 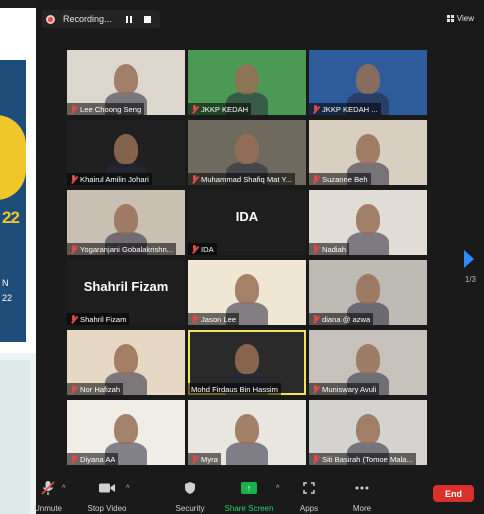 I want to click on participant-name: Jason Lee, so click(x=219, y=319).